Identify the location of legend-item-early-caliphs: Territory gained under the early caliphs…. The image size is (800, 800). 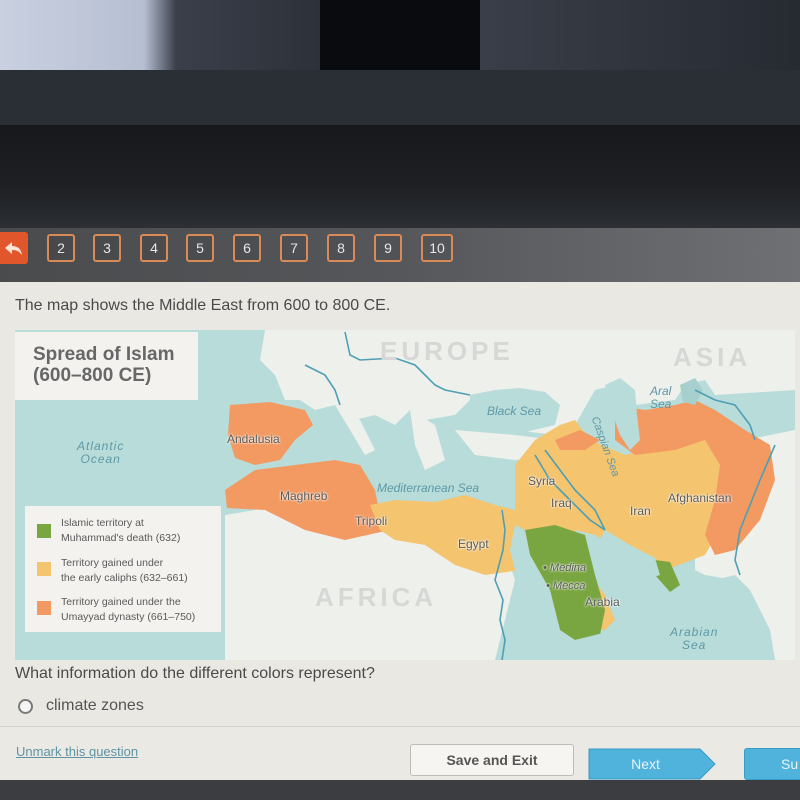
(146, 571).